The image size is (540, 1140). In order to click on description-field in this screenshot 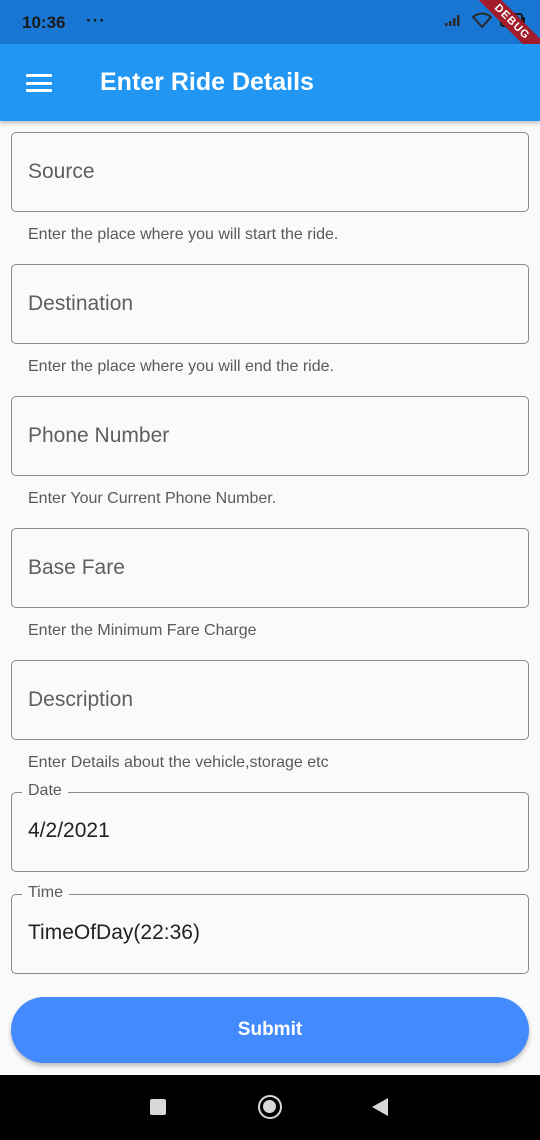, I will do `click(270, 700)`.